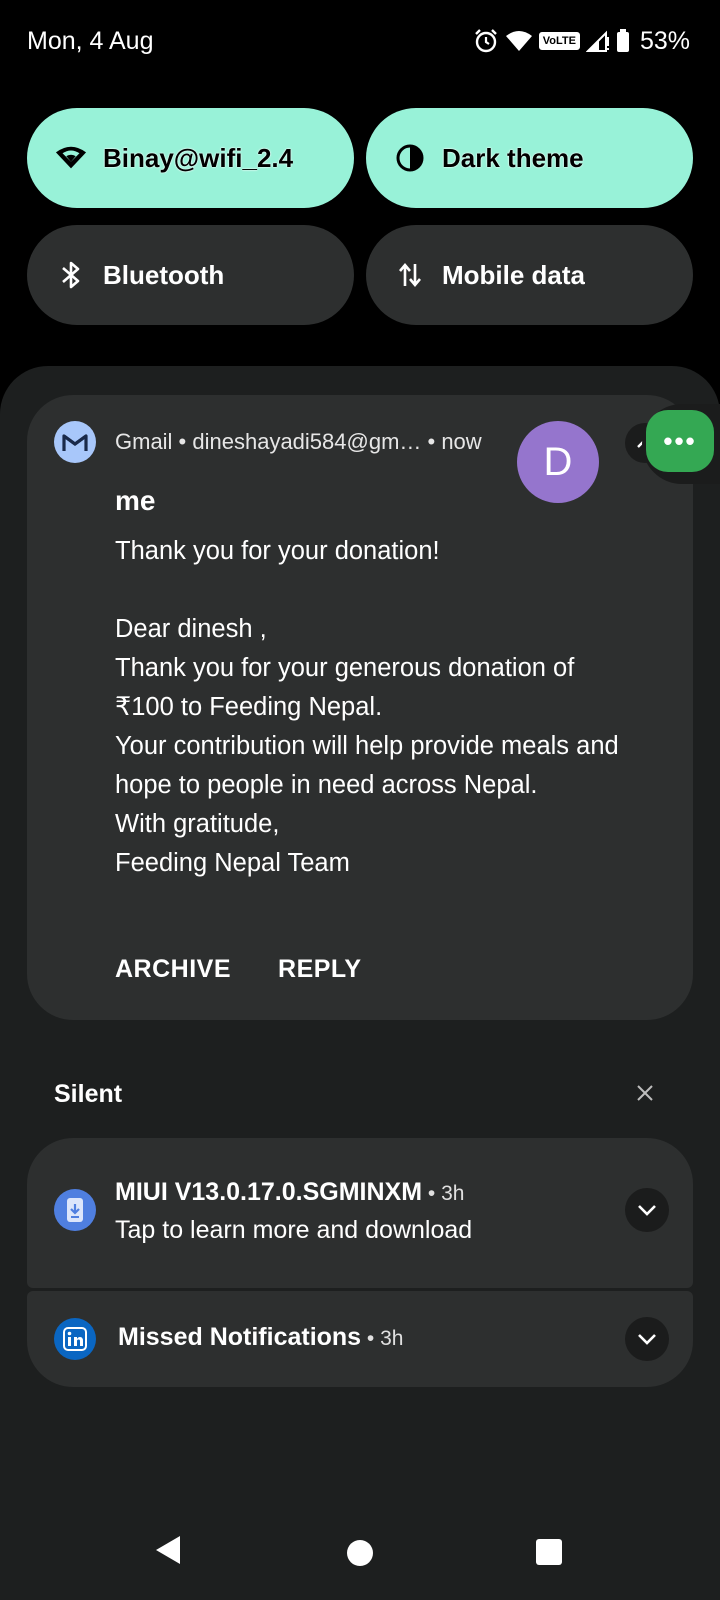 Image resolution: width=720 pixels, height=1600 pixels. What do you see at coordinates (238, 969) in the screenshot?
I see `notification-actions: ARCHIVE REPLY` at bounding box center [238, 969].